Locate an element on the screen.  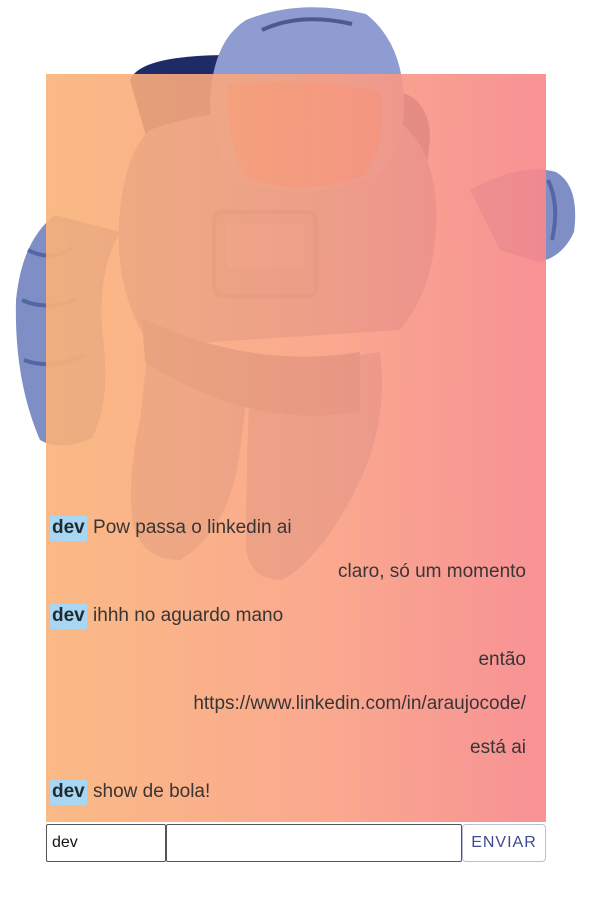
send-button: ENVIAR is located at coordinates (504, 843).